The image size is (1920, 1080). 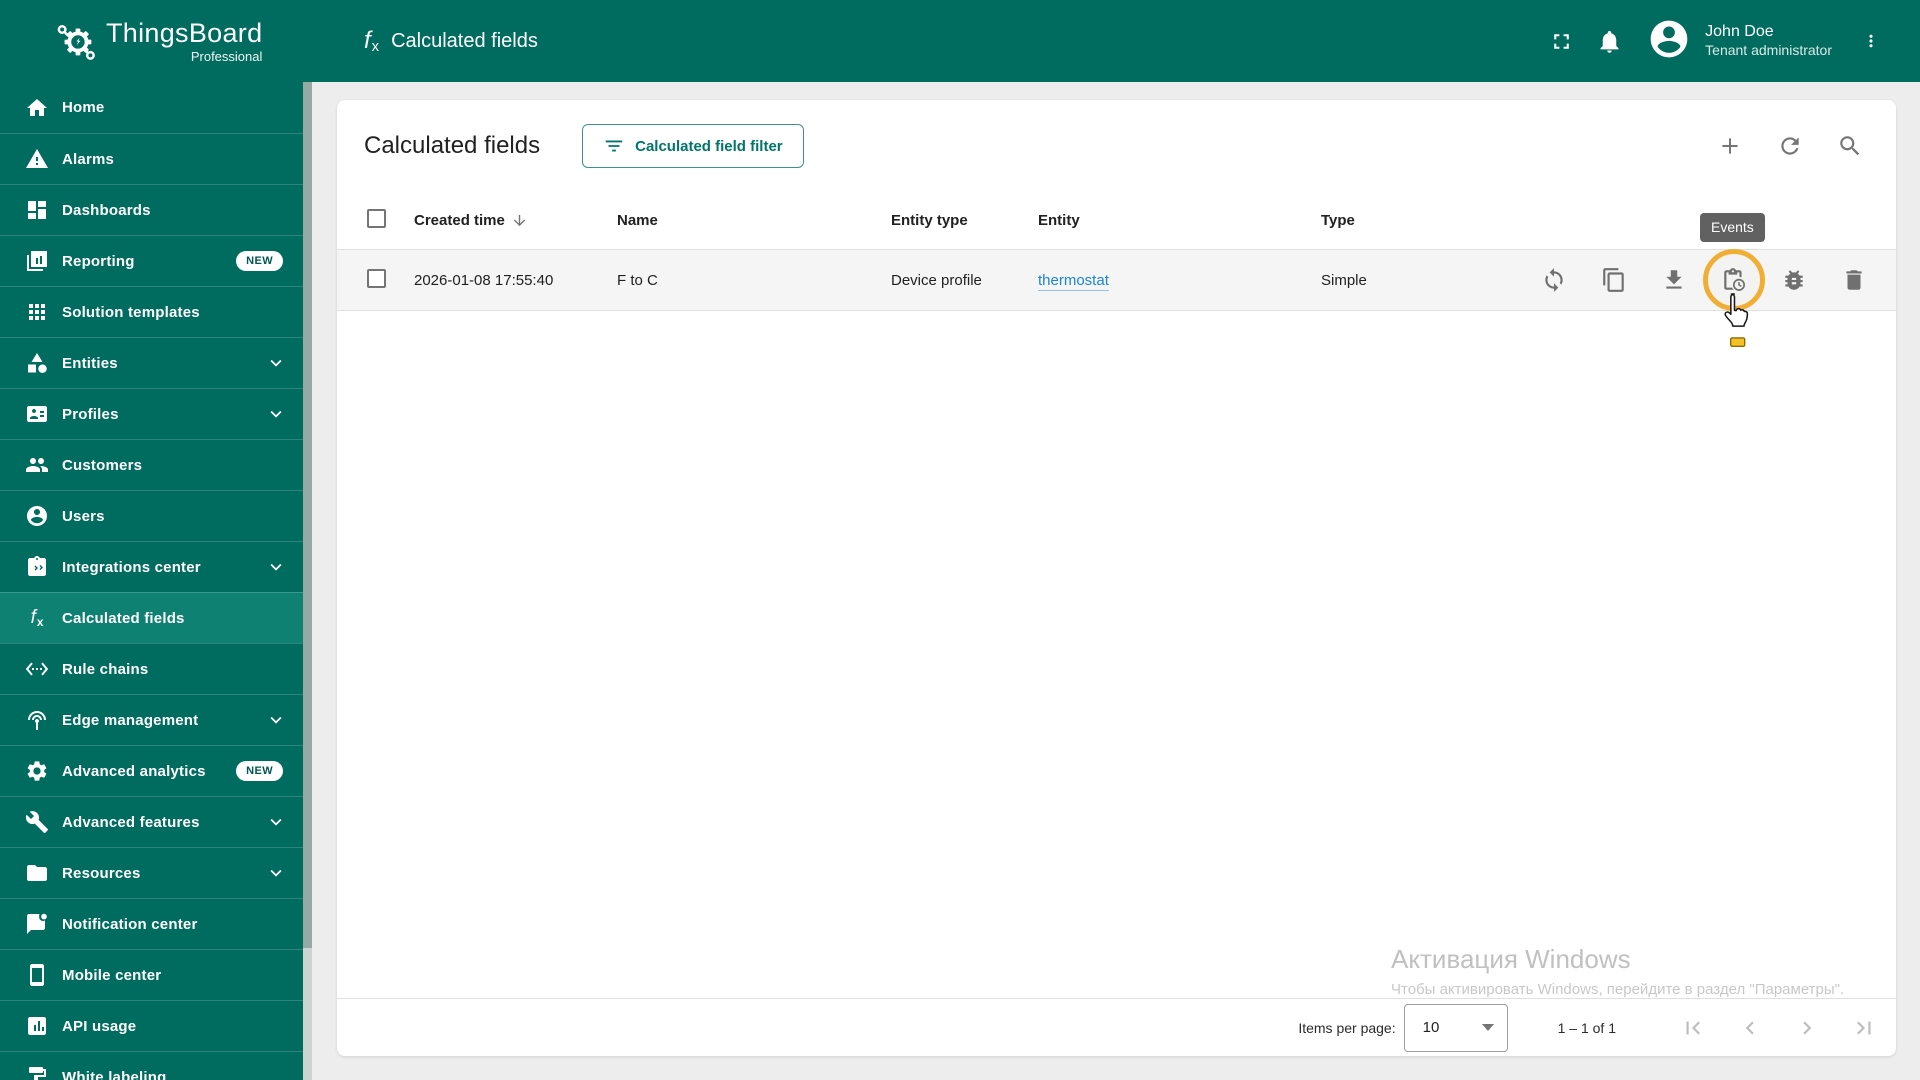 What do you see at coordinates (184, 32) in the screenshot?
I see `brand-name: ThingsBoard` at bounding box center [184, 32].